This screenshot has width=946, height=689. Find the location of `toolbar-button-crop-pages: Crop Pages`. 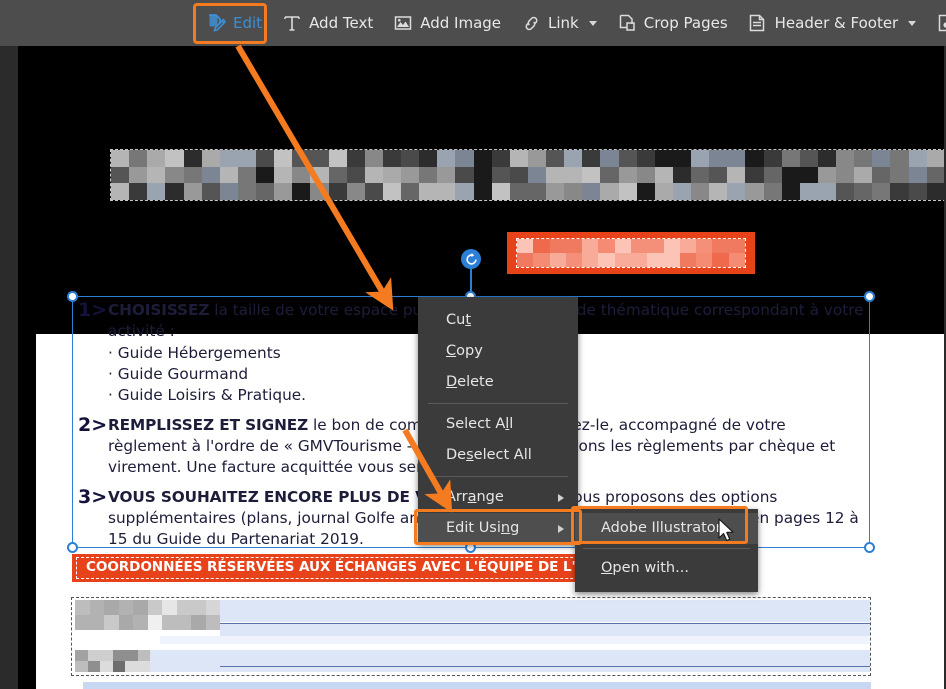

toolbar-button-crop-pages: Crop Pages is located at coordinates (672, 23).